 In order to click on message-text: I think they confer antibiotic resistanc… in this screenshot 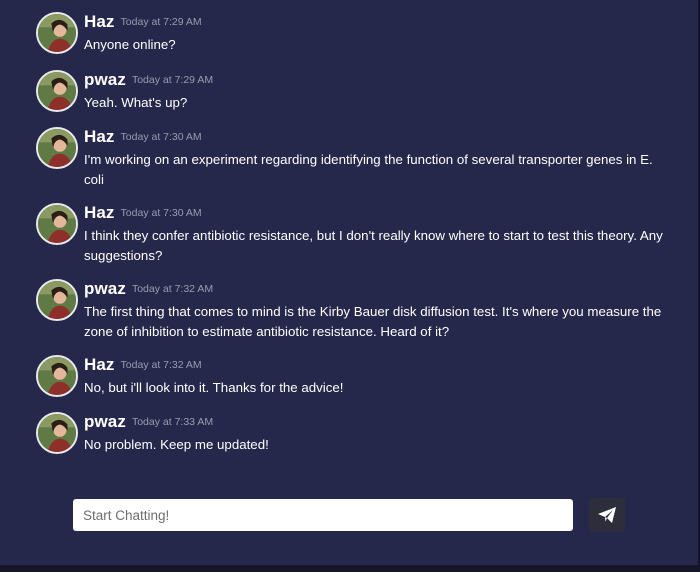, I will do `click(373, 245)`.